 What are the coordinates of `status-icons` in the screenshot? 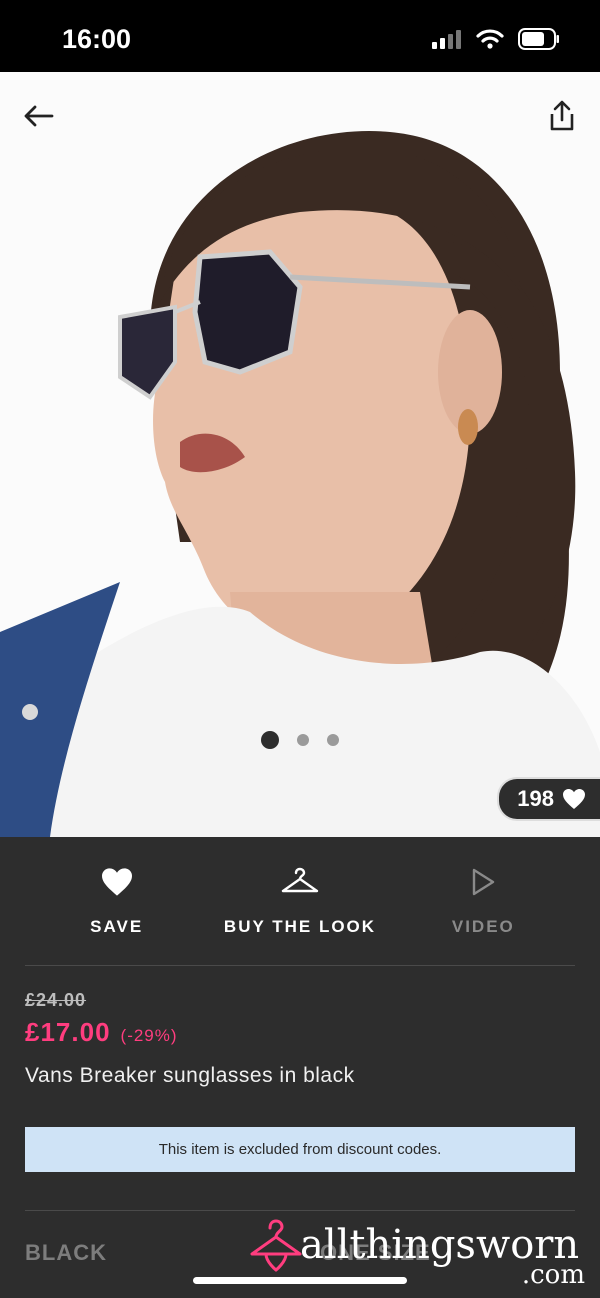 It's located at (496, 39).